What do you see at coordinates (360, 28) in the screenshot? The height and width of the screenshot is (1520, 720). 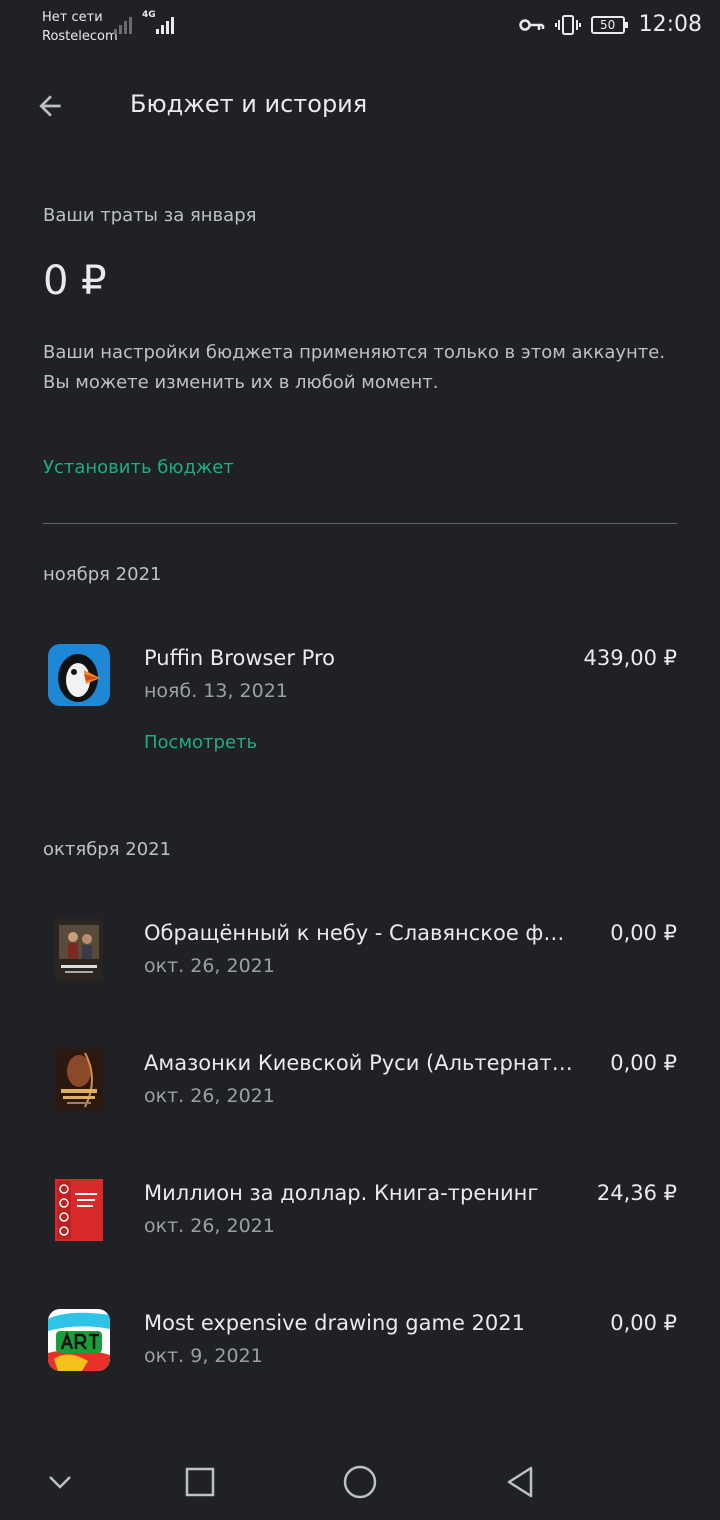 I see `status-bar: Нет сети Rostelecom 4G 50 12:08` at bounding box center [360, 28].